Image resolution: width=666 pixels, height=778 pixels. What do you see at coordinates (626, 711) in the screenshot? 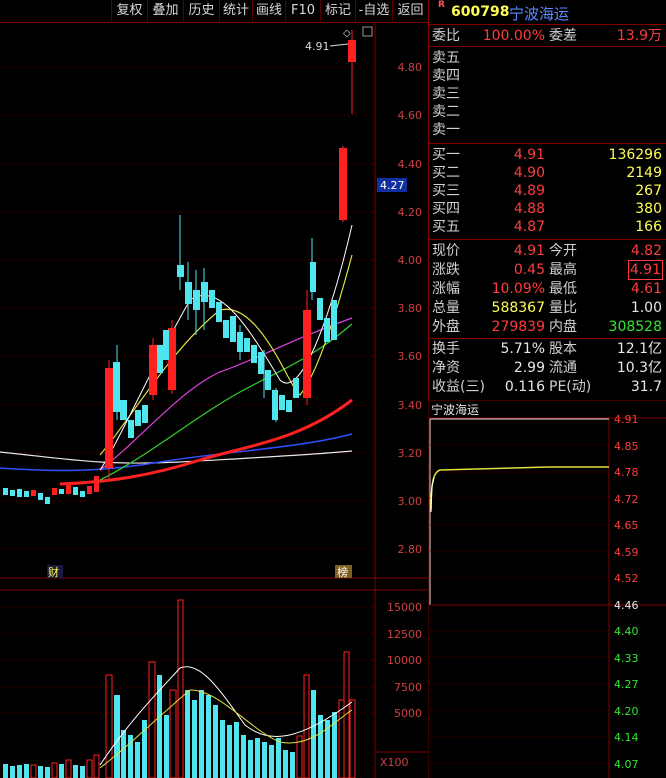
I see `intraday-tick: 4.20` at bounding box center [626, 711].